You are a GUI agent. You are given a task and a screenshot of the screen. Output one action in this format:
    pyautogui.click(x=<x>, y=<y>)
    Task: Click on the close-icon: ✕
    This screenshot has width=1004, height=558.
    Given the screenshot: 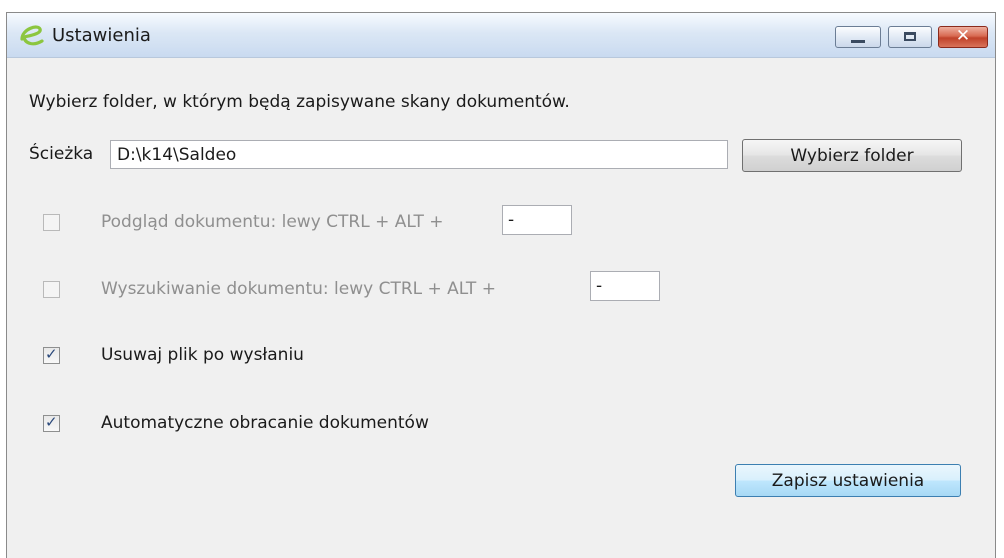 What is the action you would take?
    pyautogui.click(x=963, y=36)
    